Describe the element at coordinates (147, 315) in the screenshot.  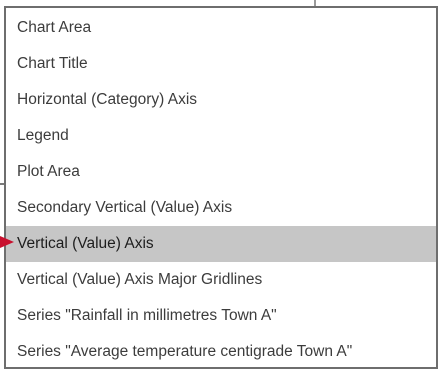
I see `list-item-label: Series "Rainfall in millimetres Town A"` at that location.